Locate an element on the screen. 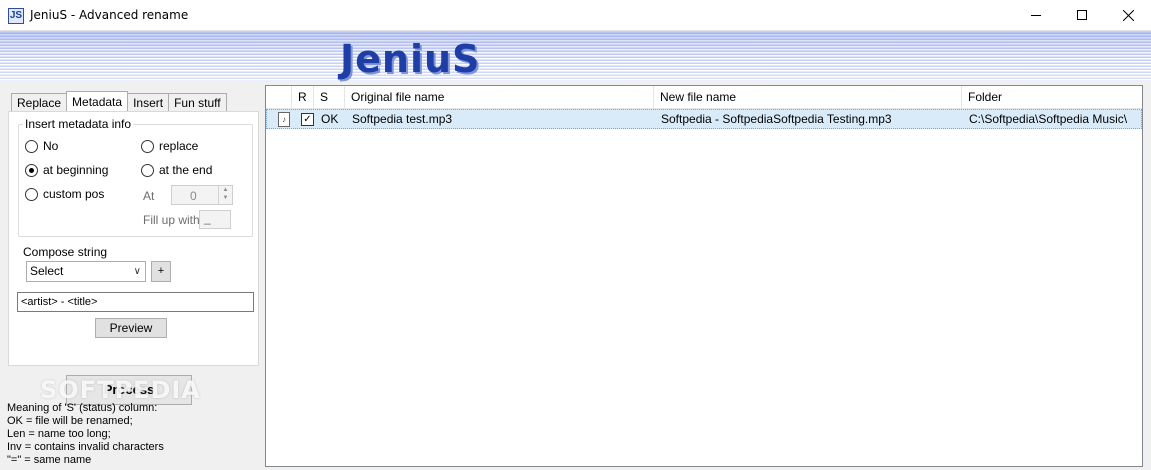 This screenshot has width=1151, height=470. column-header-original: Original file name is located at coordinates (499, 97).